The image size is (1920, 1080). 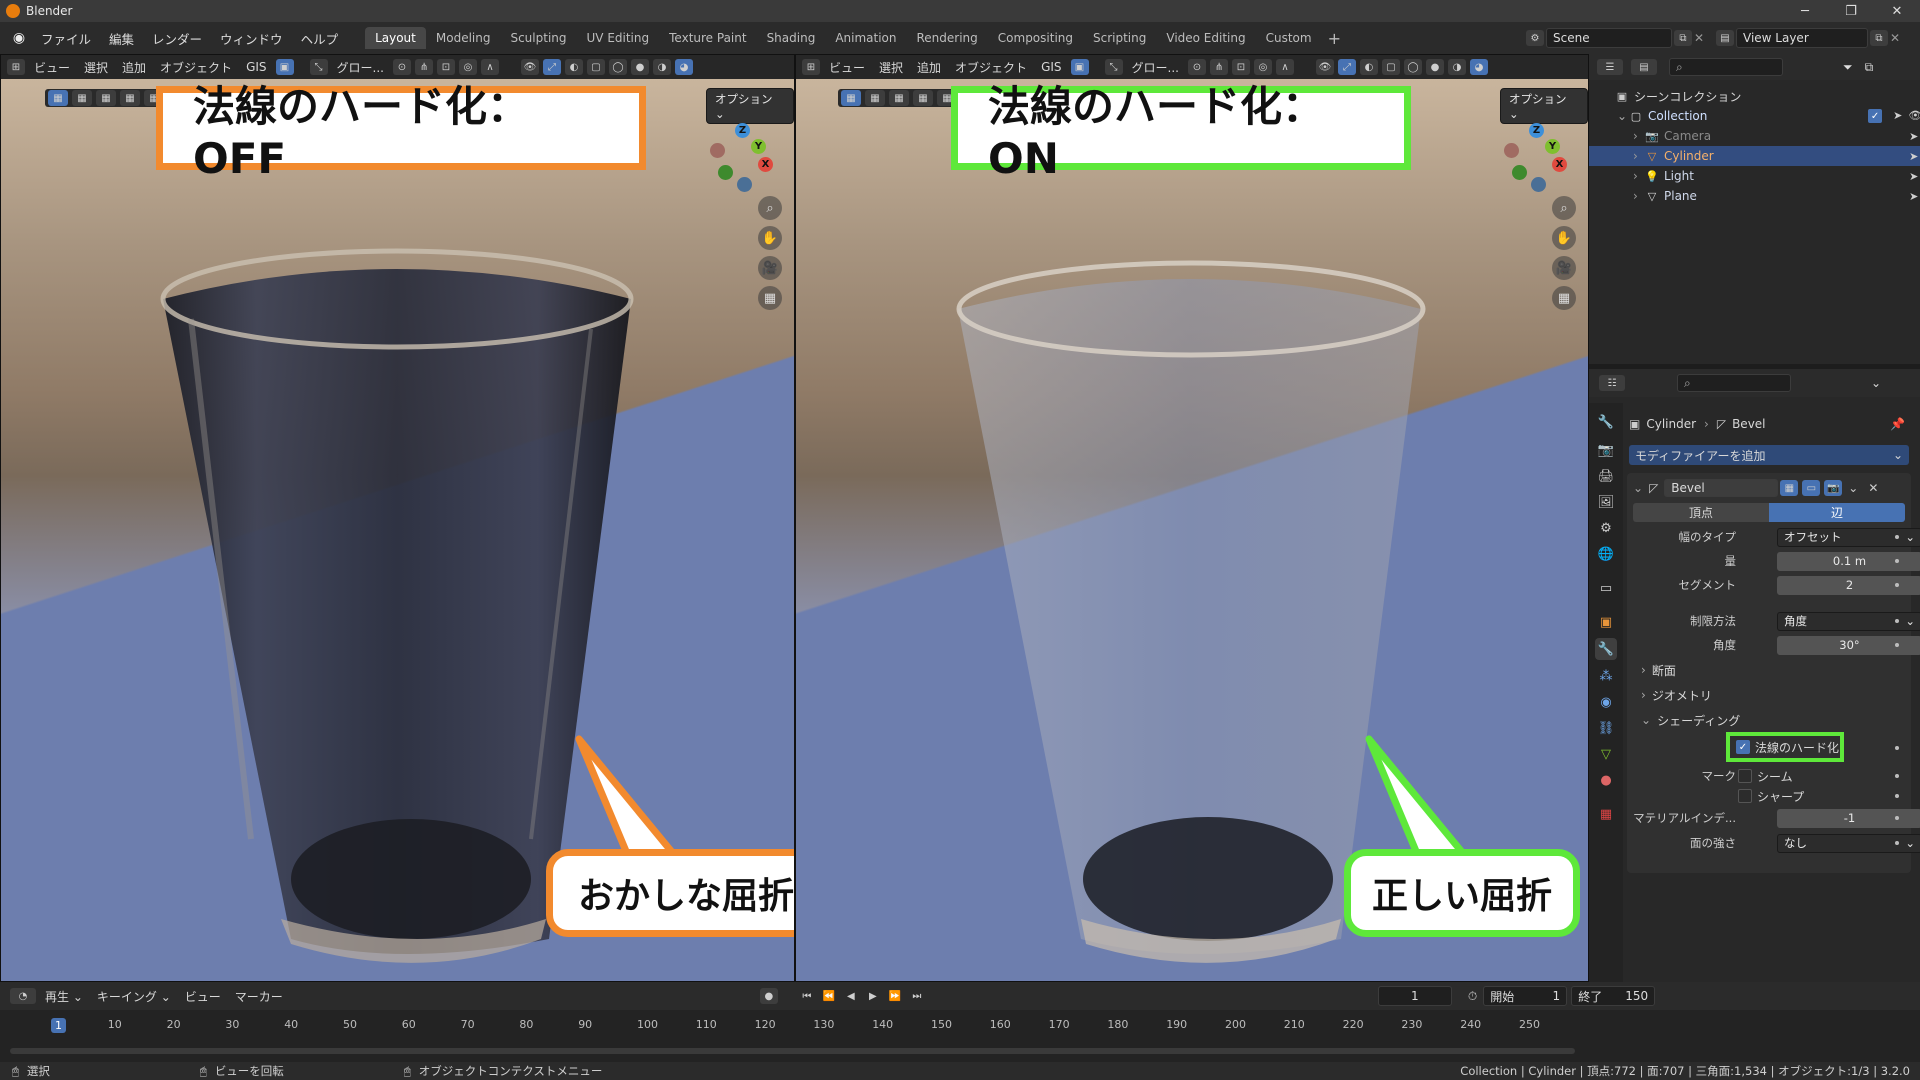 What do you see at coordinates (1734, 383) in the screenshot?
I see `properties-search-input: ⌕` at bounding box center [1734, 383].